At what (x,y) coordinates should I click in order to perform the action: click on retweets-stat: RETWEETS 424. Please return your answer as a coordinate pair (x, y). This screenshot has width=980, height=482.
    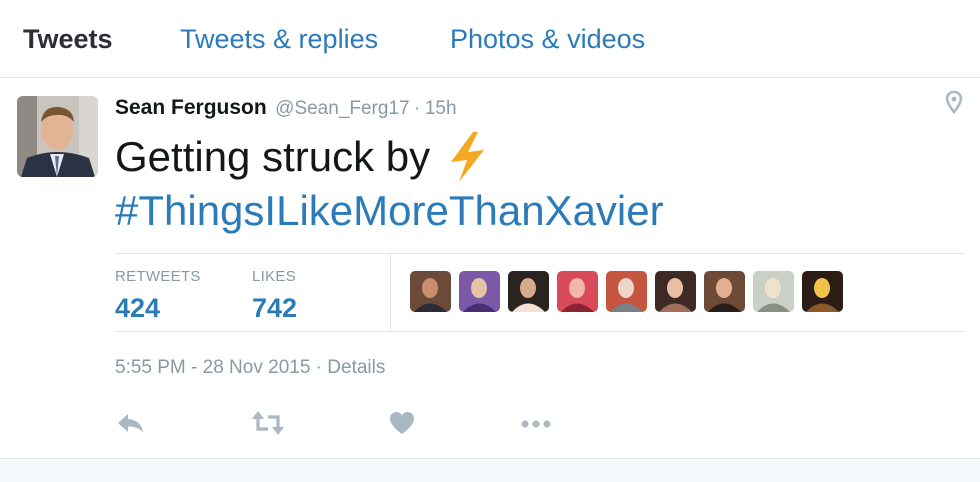
    Looking at the image, I should click on (158, 296).